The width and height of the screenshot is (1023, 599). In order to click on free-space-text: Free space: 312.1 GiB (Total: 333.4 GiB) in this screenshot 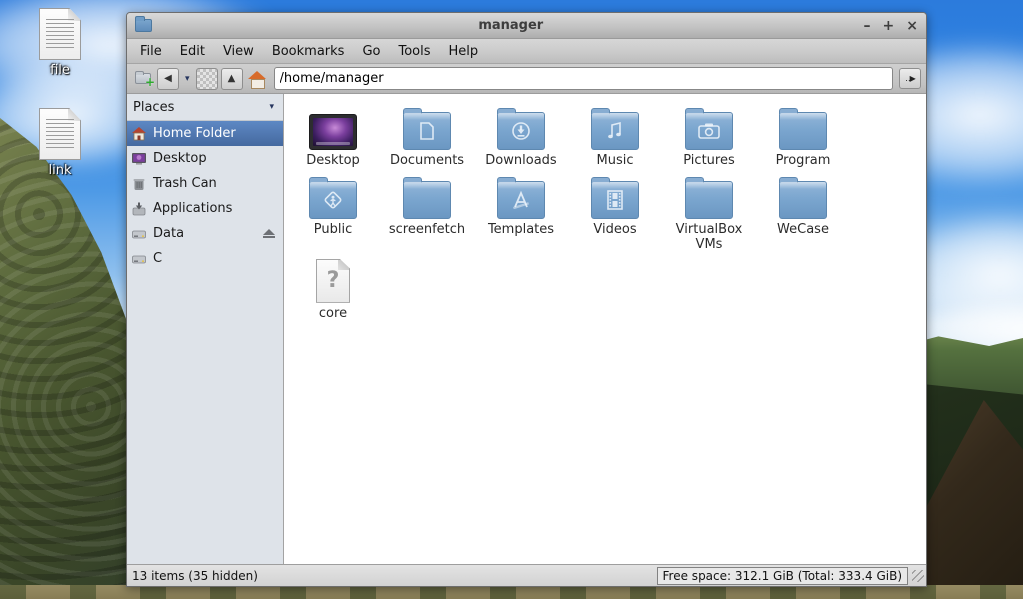, I will do `click(782, 575)`.